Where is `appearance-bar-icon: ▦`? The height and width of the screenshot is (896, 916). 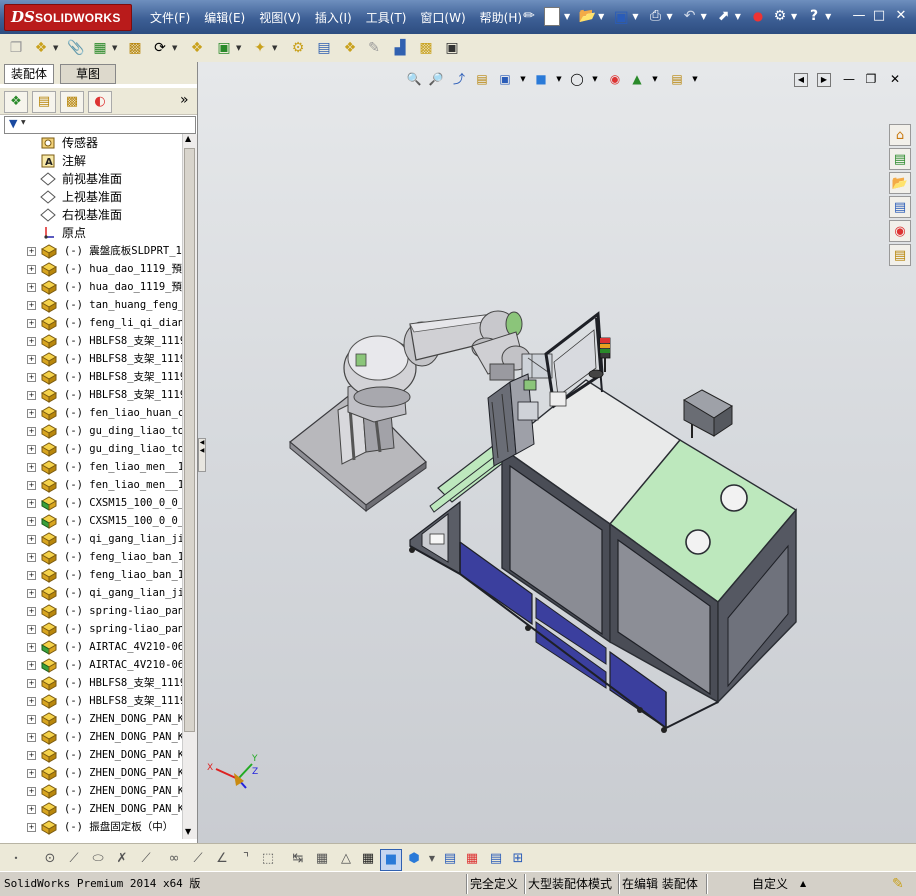 appearance-bar-icon: ▦ is located at coordinates (472, 859).